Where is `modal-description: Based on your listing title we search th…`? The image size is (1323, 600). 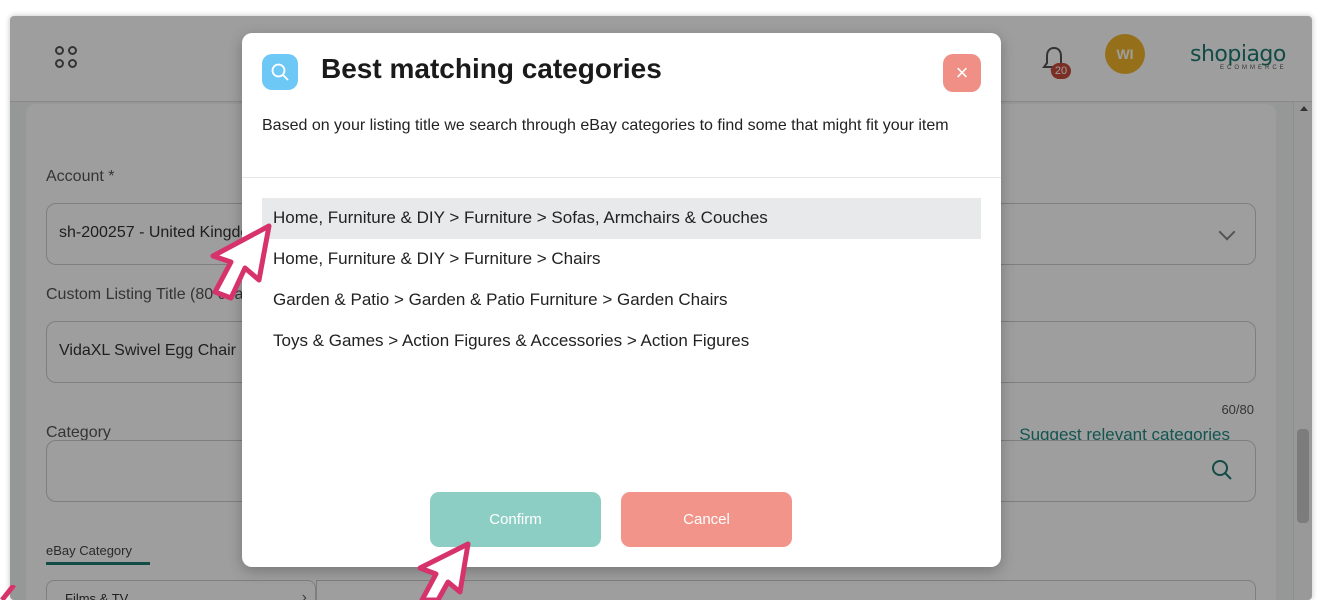 modal-description: Based on your listing title we search th… is located at coordinates (605, 125).